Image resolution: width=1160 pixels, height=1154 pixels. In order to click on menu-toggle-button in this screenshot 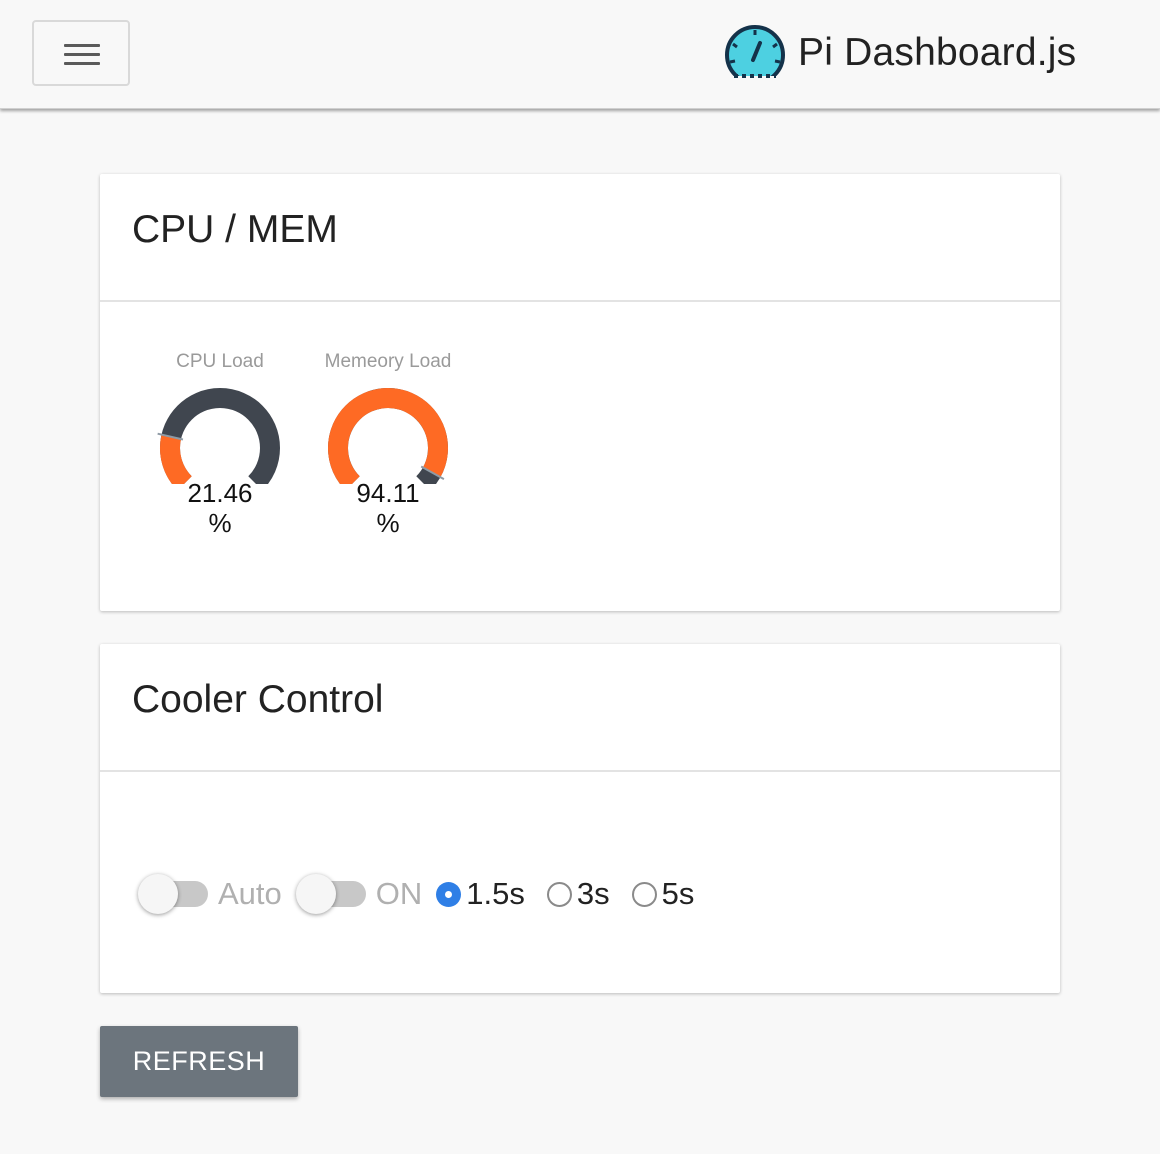, I will do `click(81, 53)`.